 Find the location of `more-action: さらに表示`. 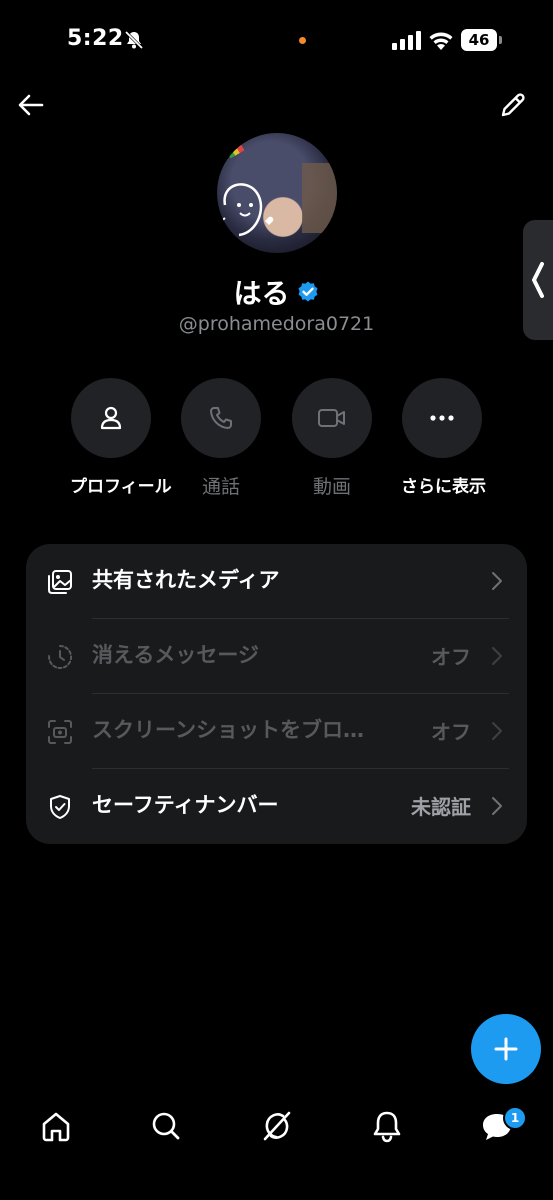

more-action: さらに表示 is located at coordinates (443, 437).